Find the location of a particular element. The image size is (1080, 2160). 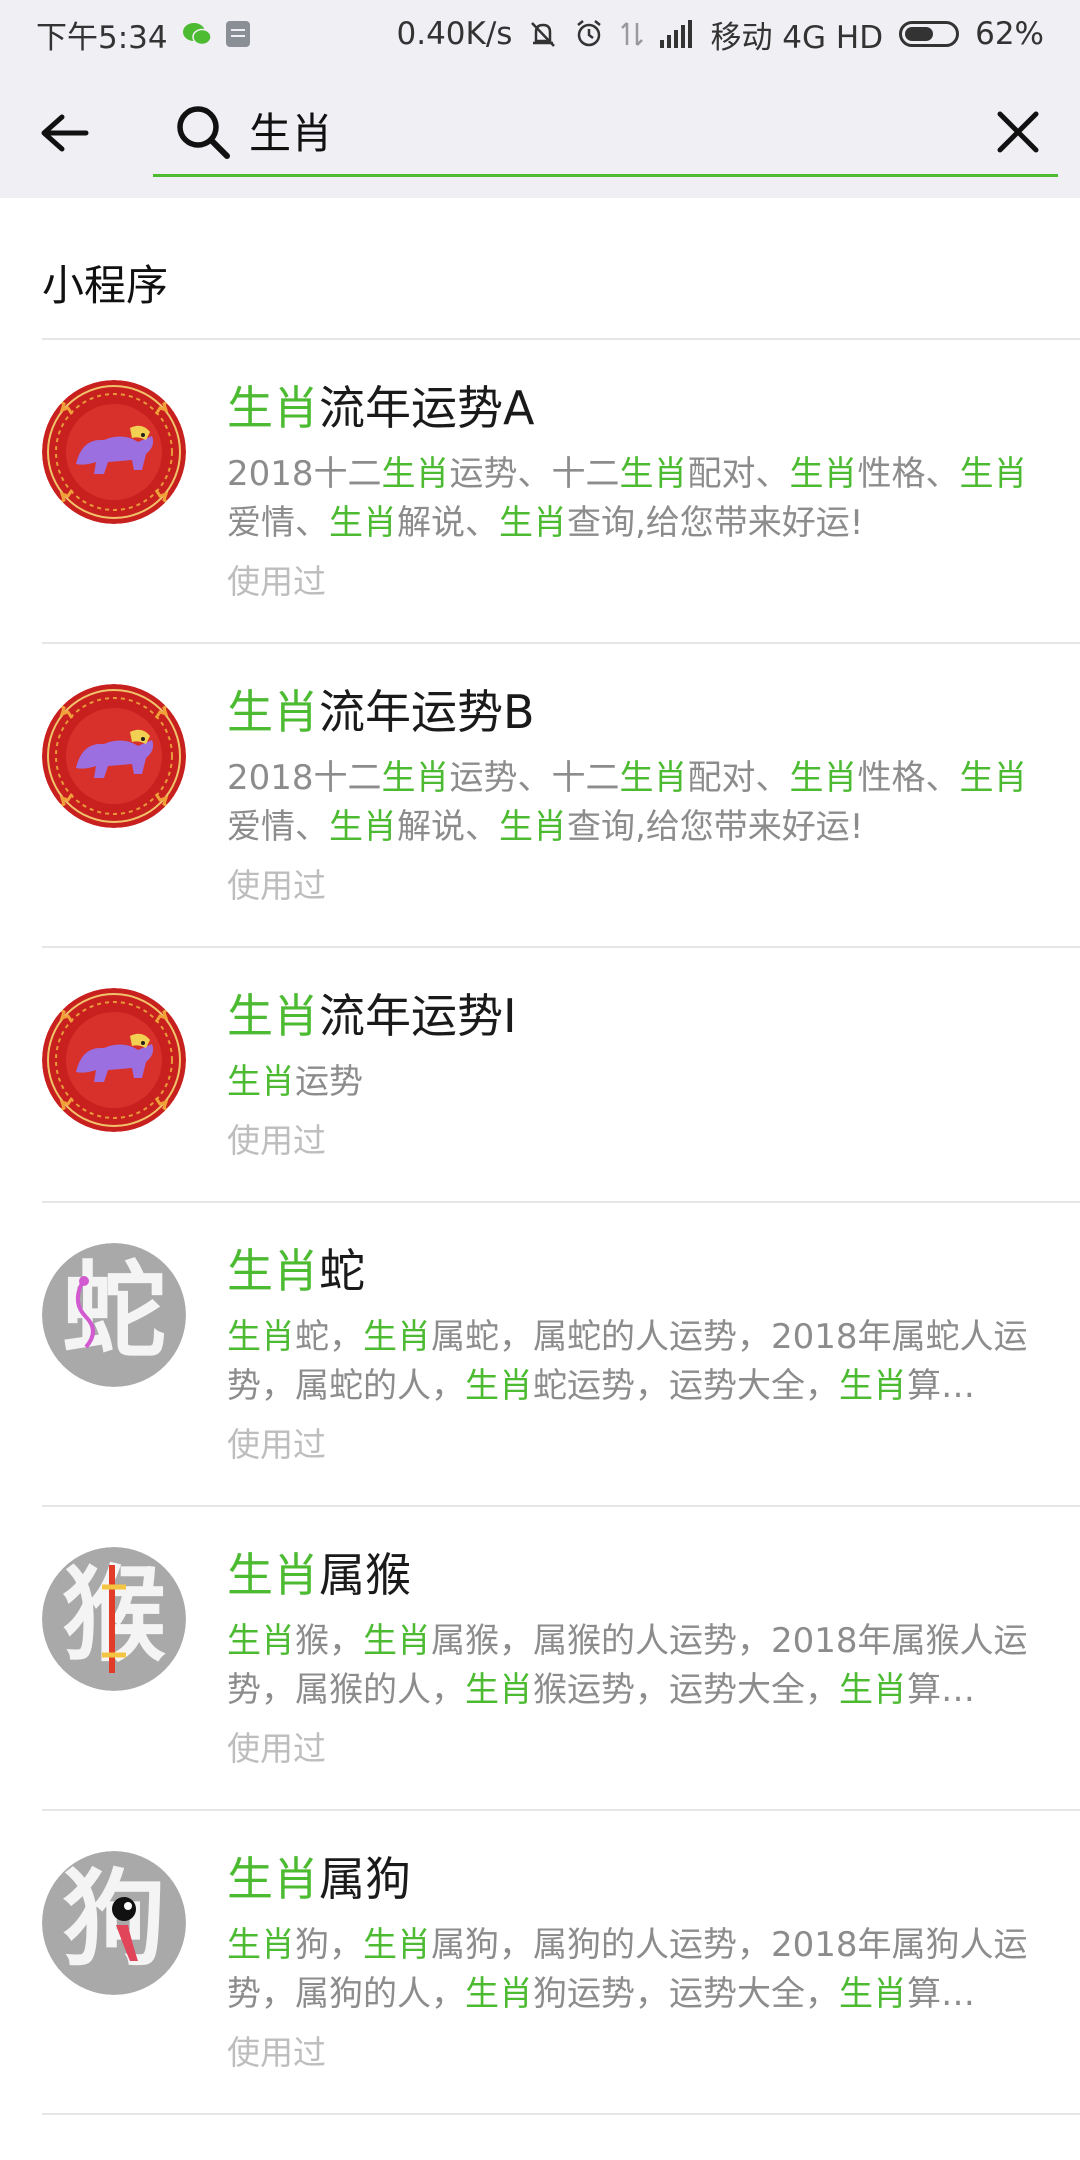

alarm-icon is located at coordinates (589, 33).